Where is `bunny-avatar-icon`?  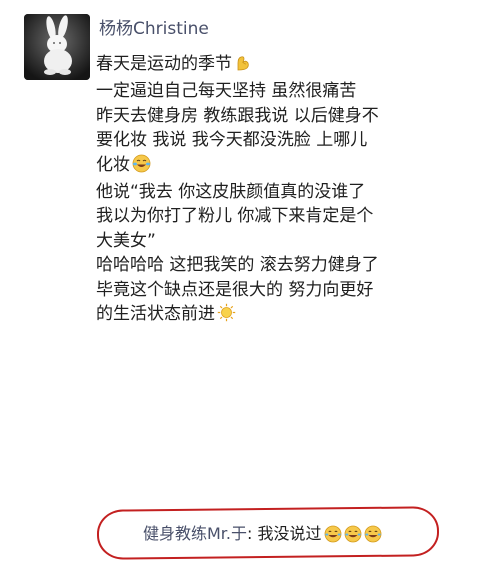
bunny-avatar-icon is located at coordinates (57, 47).